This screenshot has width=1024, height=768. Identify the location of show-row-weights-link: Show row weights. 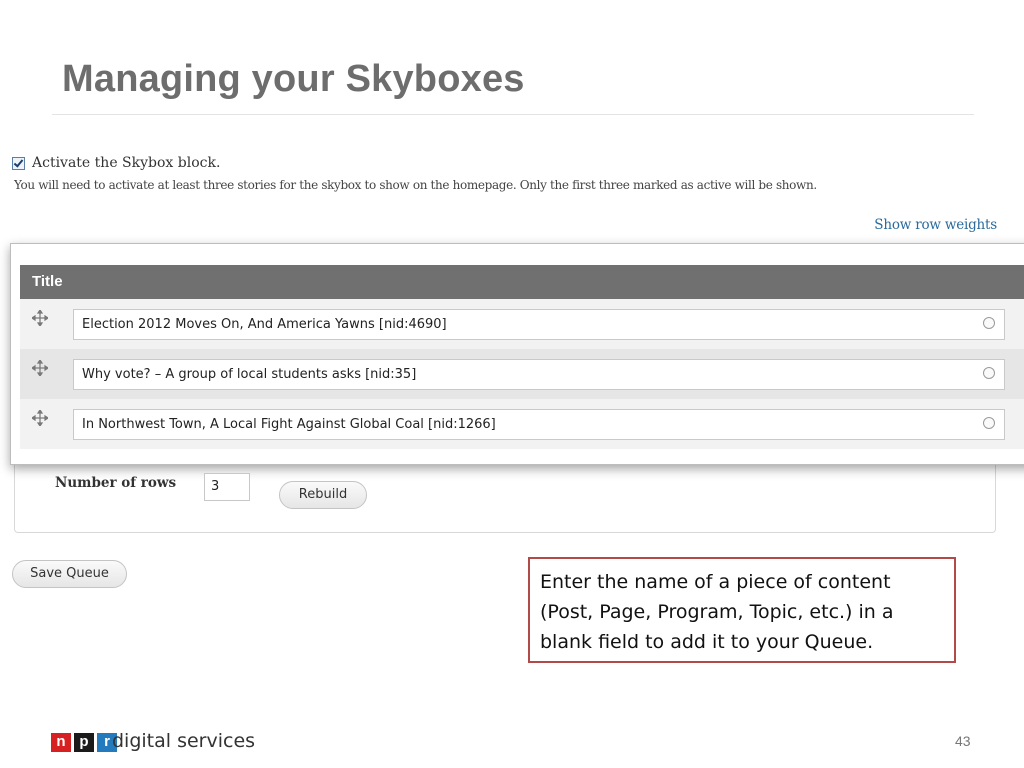
(935, 225).